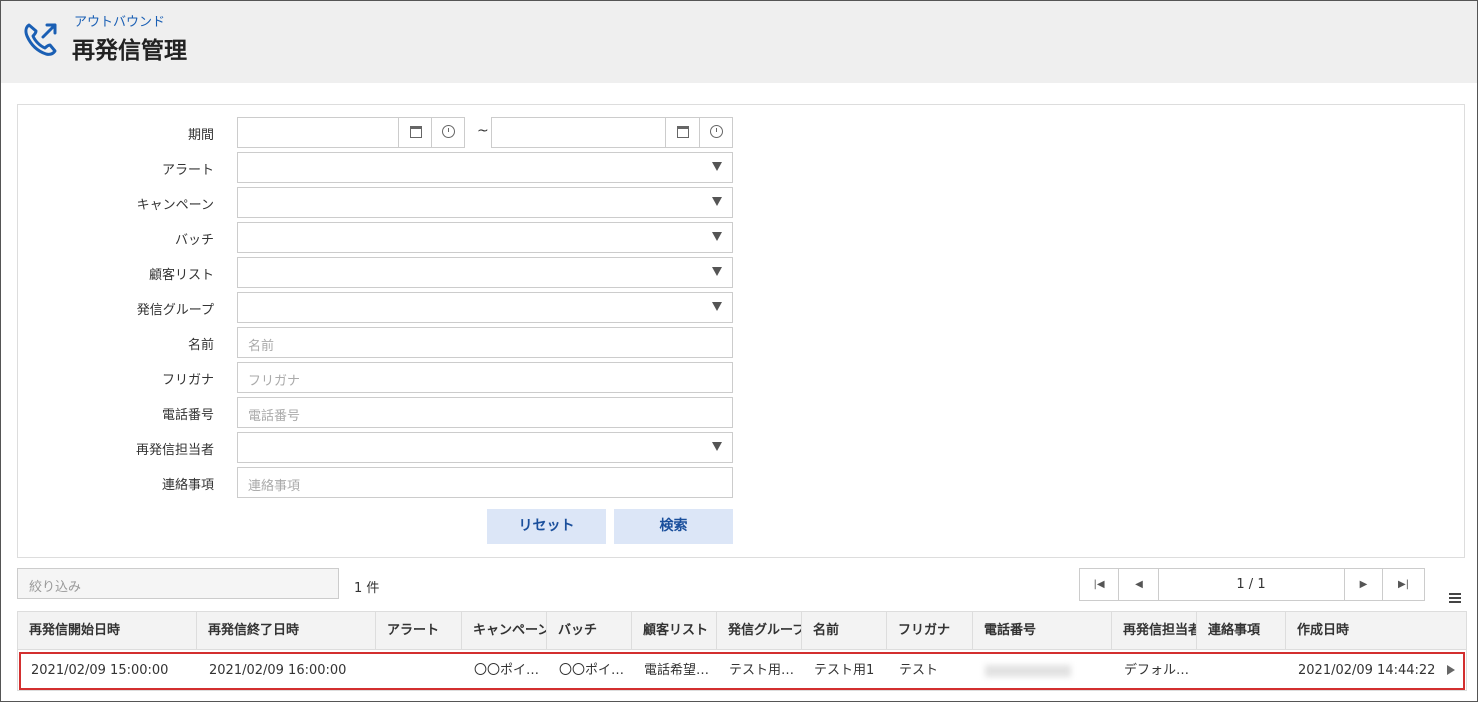 Image resolution: width=1478 pixels, height=702 pixels. I want to click on col-owner: 再発信担当者, so click(1154, 631).